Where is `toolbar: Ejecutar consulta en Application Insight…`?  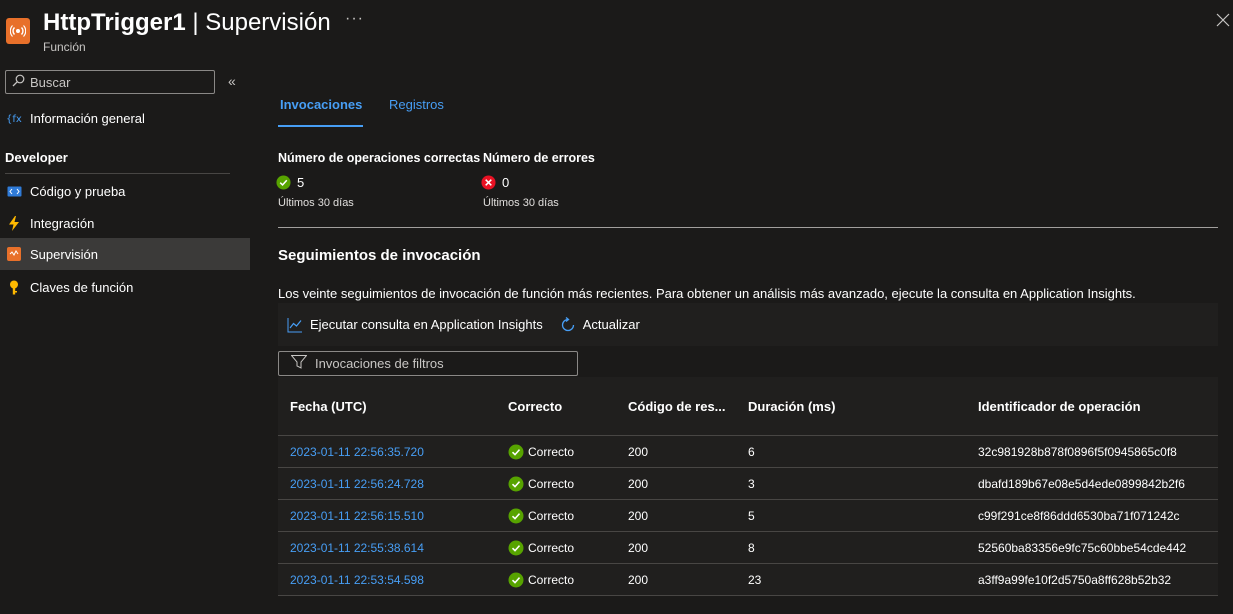
toolbar: Ejecutar consulta en Application Insight… is located at coordinates (748, 324).